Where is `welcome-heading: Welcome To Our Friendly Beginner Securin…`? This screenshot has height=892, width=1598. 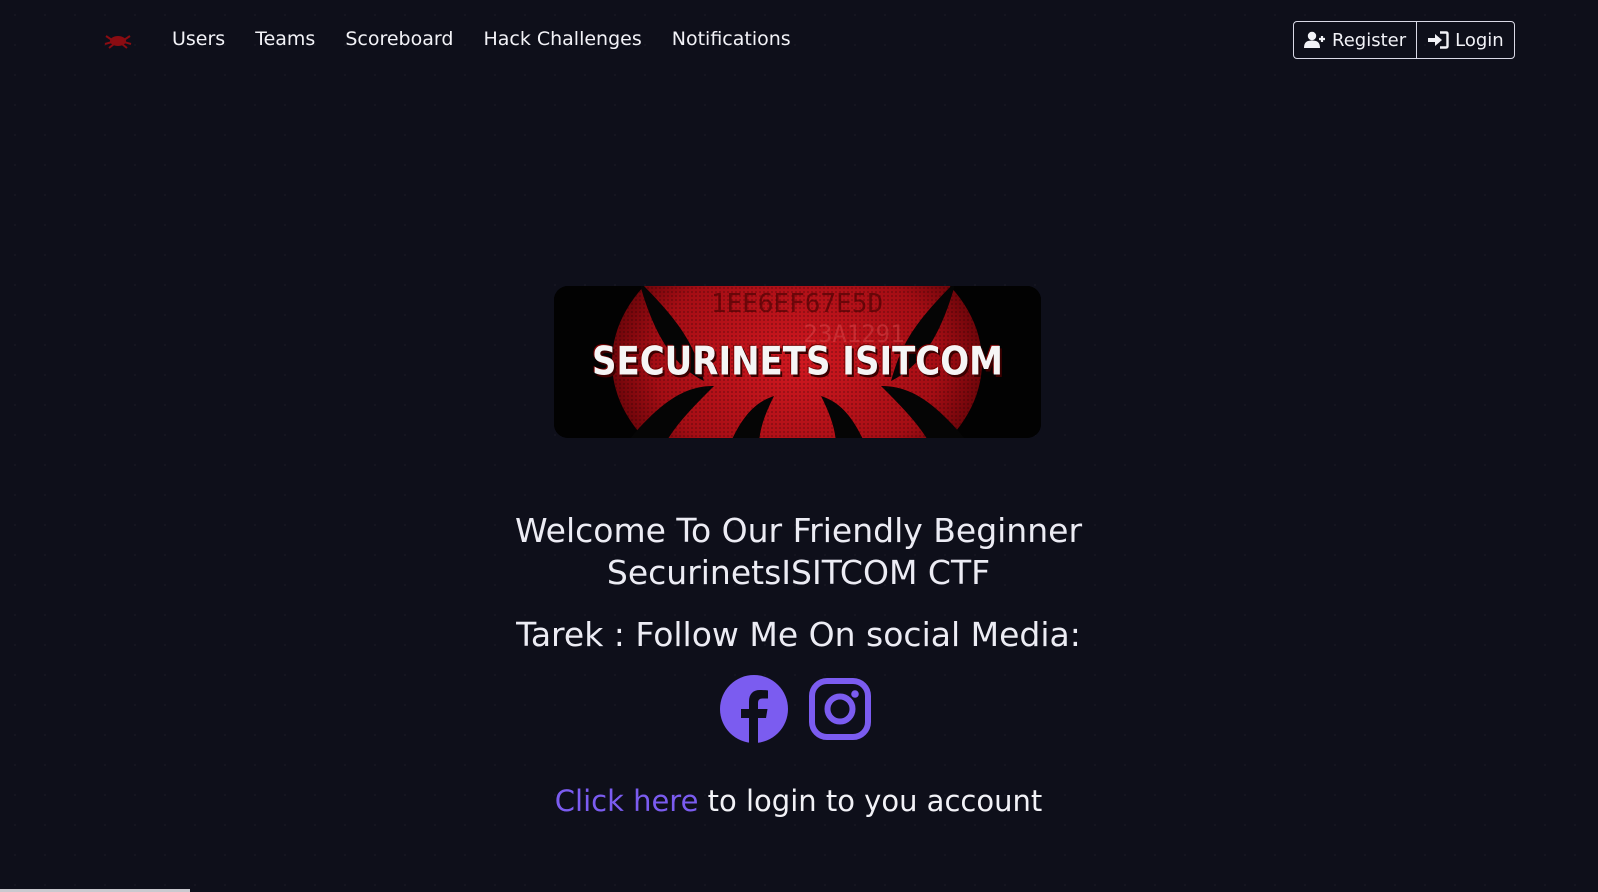 welcome-heading: Welcome To Our Friendly Beginner Securin… is located at coordinates (798, 552).